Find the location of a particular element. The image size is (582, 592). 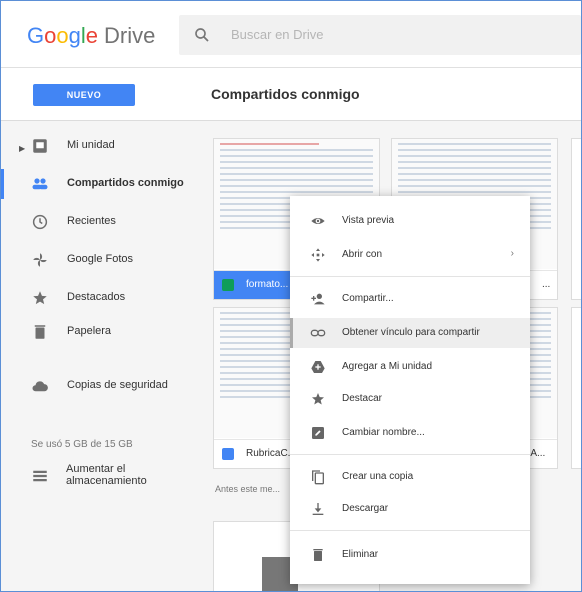

menu-item-label: Vista previa is located at coordinates (368, 220).